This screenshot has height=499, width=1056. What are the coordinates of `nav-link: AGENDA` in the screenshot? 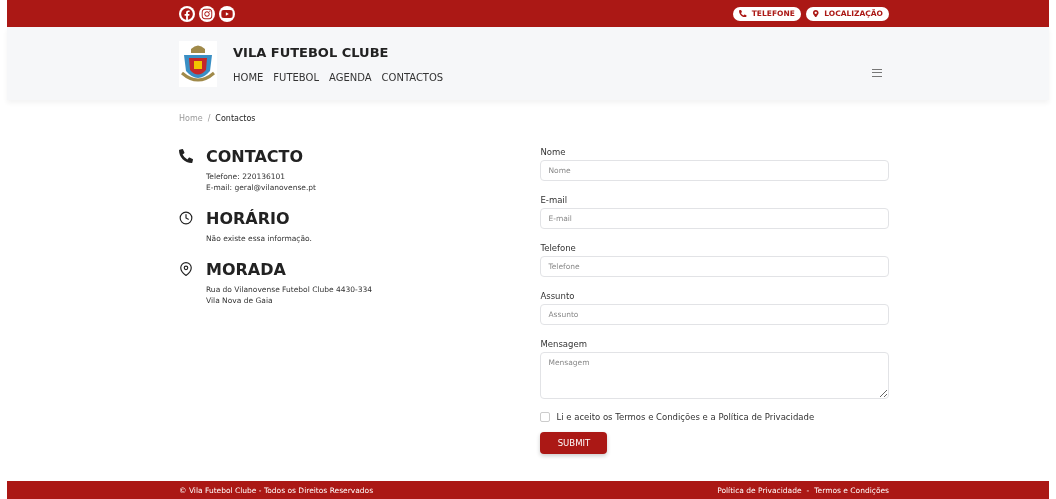 It's located at (350, 77).